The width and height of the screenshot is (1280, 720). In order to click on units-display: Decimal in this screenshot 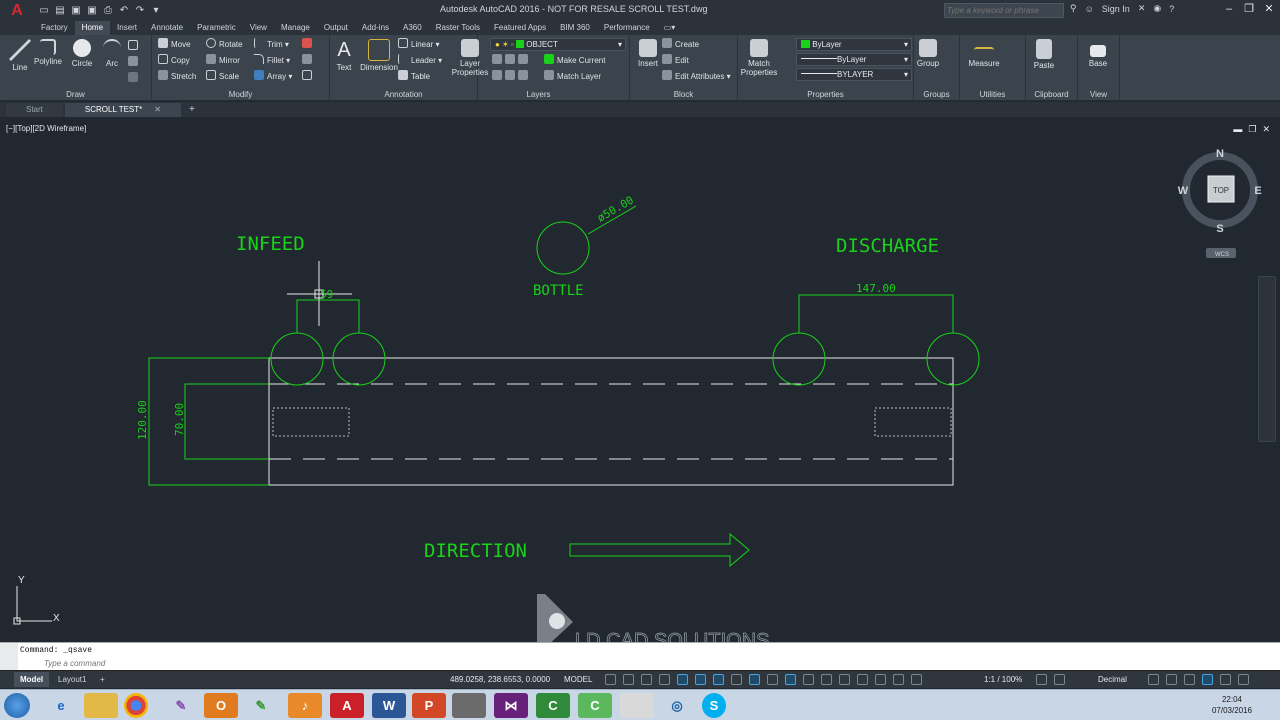, I will do `click(1112, 679)`.